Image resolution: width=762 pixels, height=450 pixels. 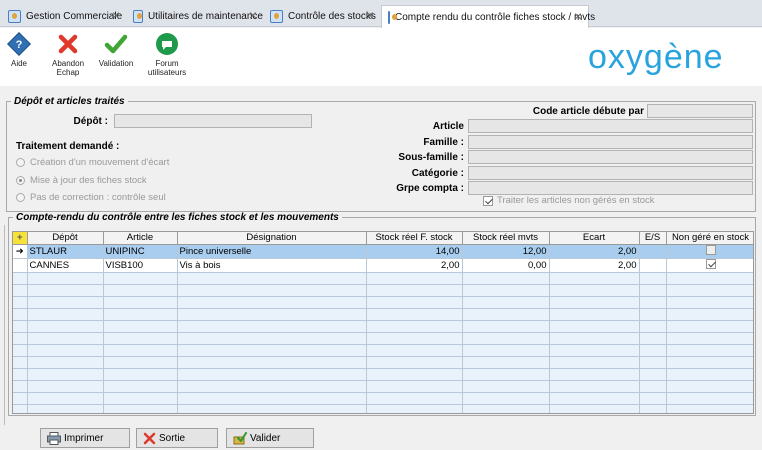 What do you see at coordinates (20, 265) in the screenshot?
I see `row-indicator` at bounding box center [20, 265].